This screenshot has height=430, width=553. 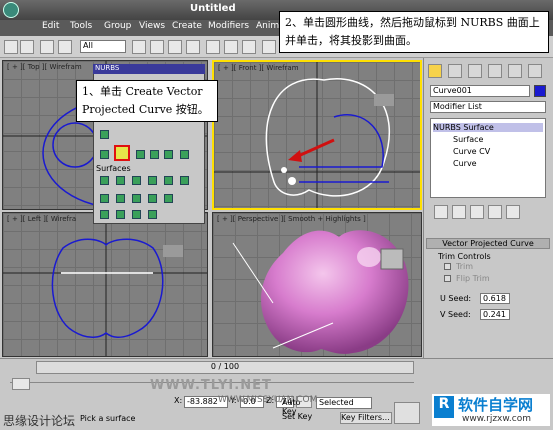 What do you see at coordinates (515, 71) in the screenshot?
I see `display-tab-icon` at bounding box center [515, 71].